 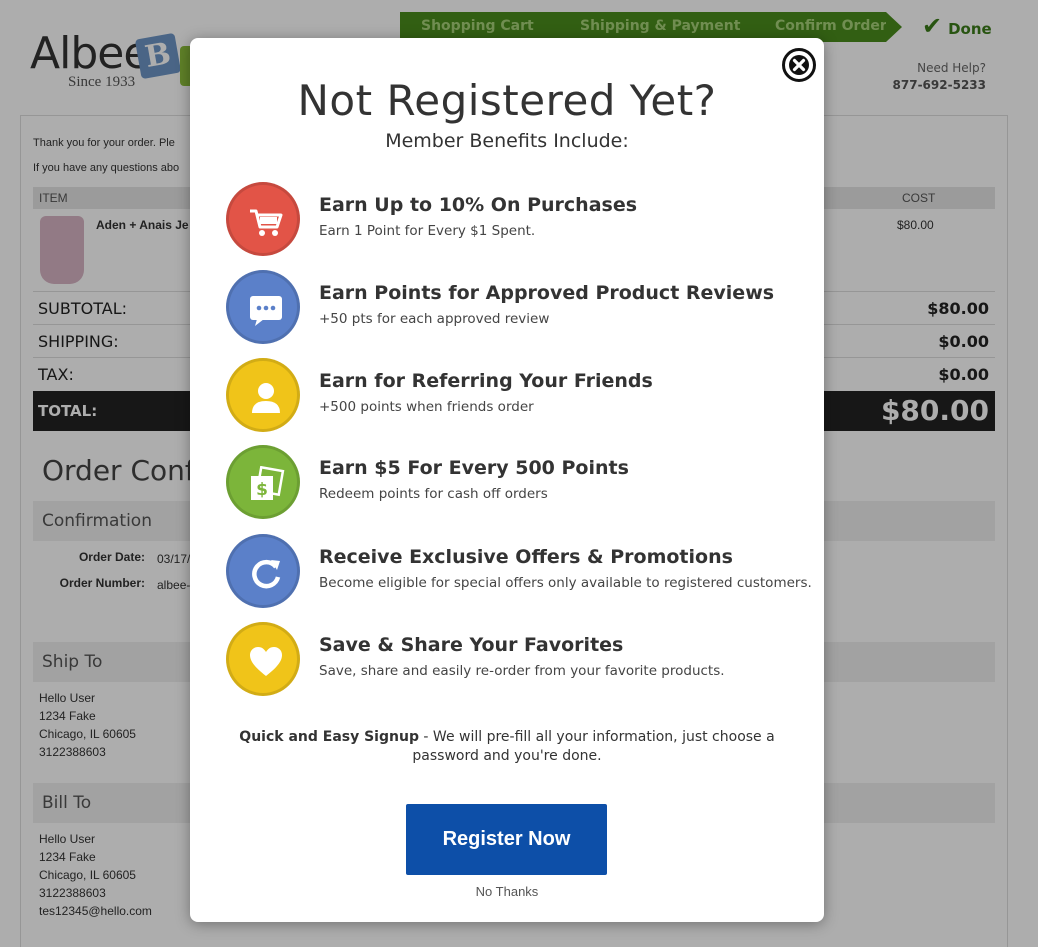 What do you see at coordinates (426, 407) in the screenshot?
I see `benefit-desc: +500 points when friends order` at bounding box center [426, 407].